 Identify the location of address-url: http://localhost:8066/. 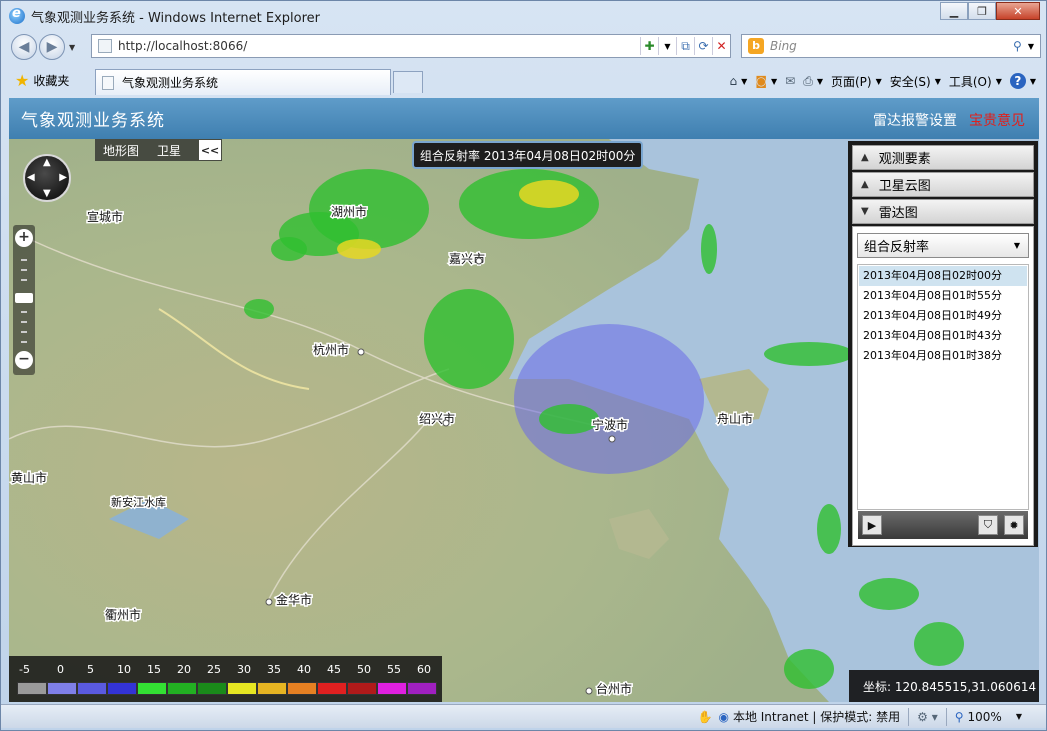
(379, 46).